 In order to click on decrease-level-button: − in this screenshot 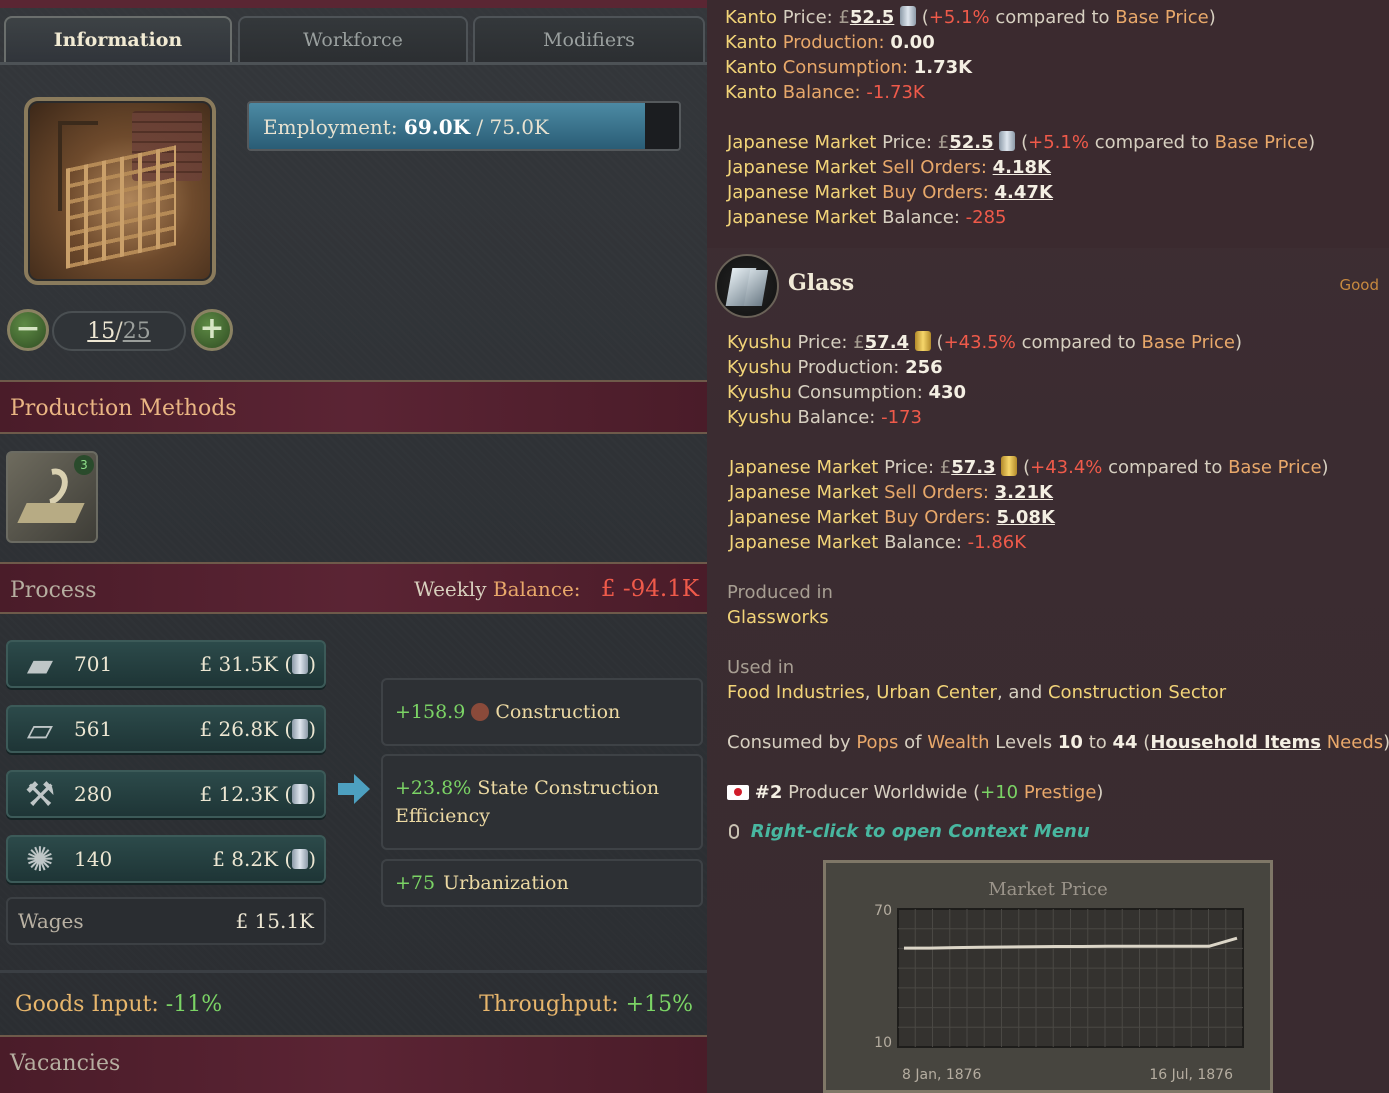, I will do `click(28, 330)`.